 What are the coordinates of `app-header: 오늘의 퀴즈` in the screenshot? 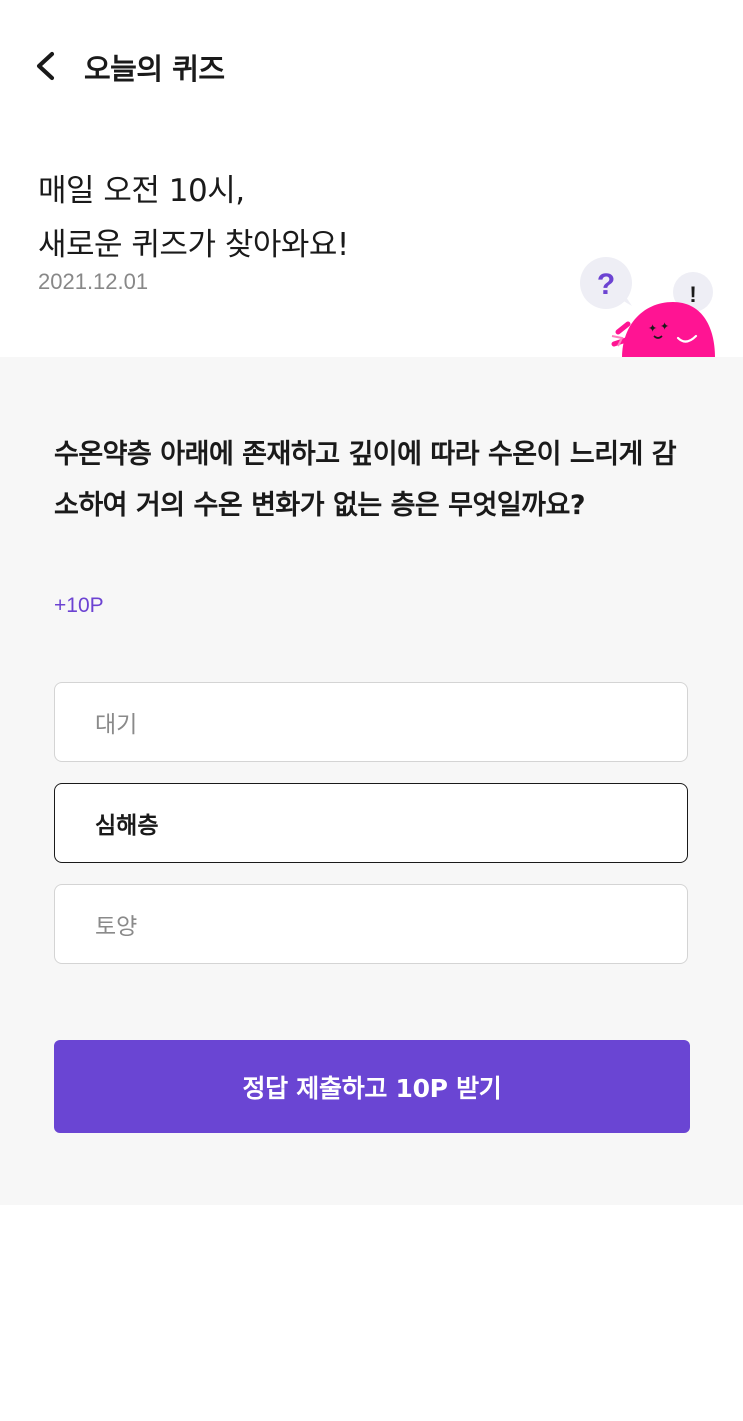 It's located at (371, 65).